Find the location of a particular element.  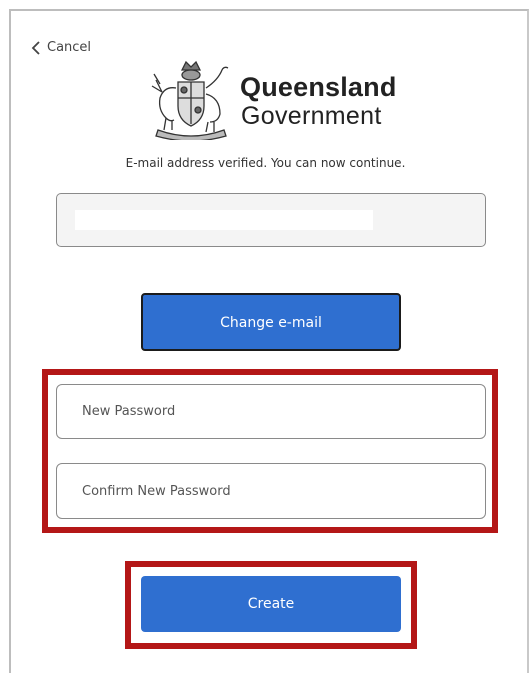

change-email-button: Change e-mail is located at coordinates (271, 322).